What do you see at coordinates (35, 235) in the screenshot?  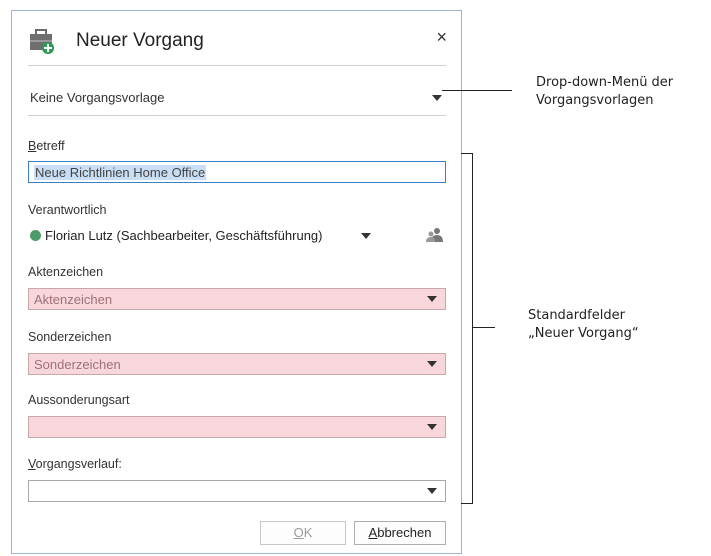 I see `status-dot-icon` at bounding box center [35, 235].